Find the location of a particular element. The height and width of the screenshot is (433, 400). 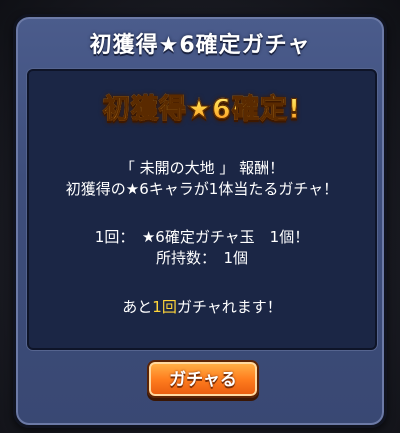

description-text: 初獲得の★6キャラが1体当たるガチャ！ is located at coordinates (202, 189).